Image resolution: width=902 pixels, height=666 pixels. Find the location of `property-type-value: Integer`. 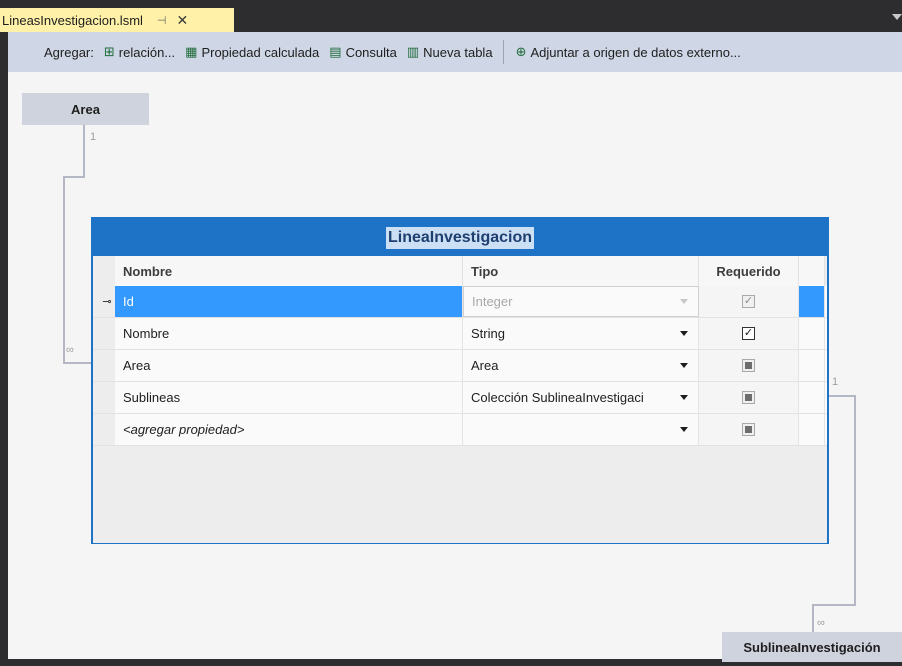

property-type-value: Integer is located at coordinates (492, 301).